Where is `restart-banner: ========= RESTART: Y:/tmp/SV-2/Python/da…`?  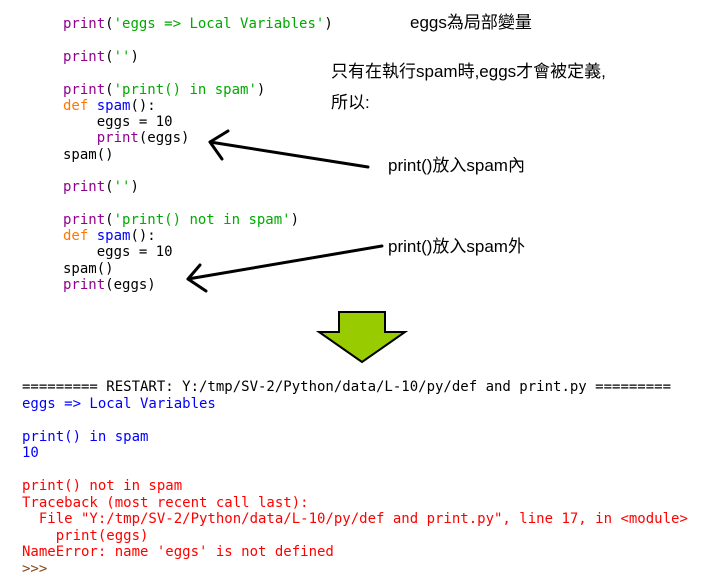
restart-banner: ========= RESTART: Y:/tmp/SV-2/Python/da… is located at coordinates (347, 387).